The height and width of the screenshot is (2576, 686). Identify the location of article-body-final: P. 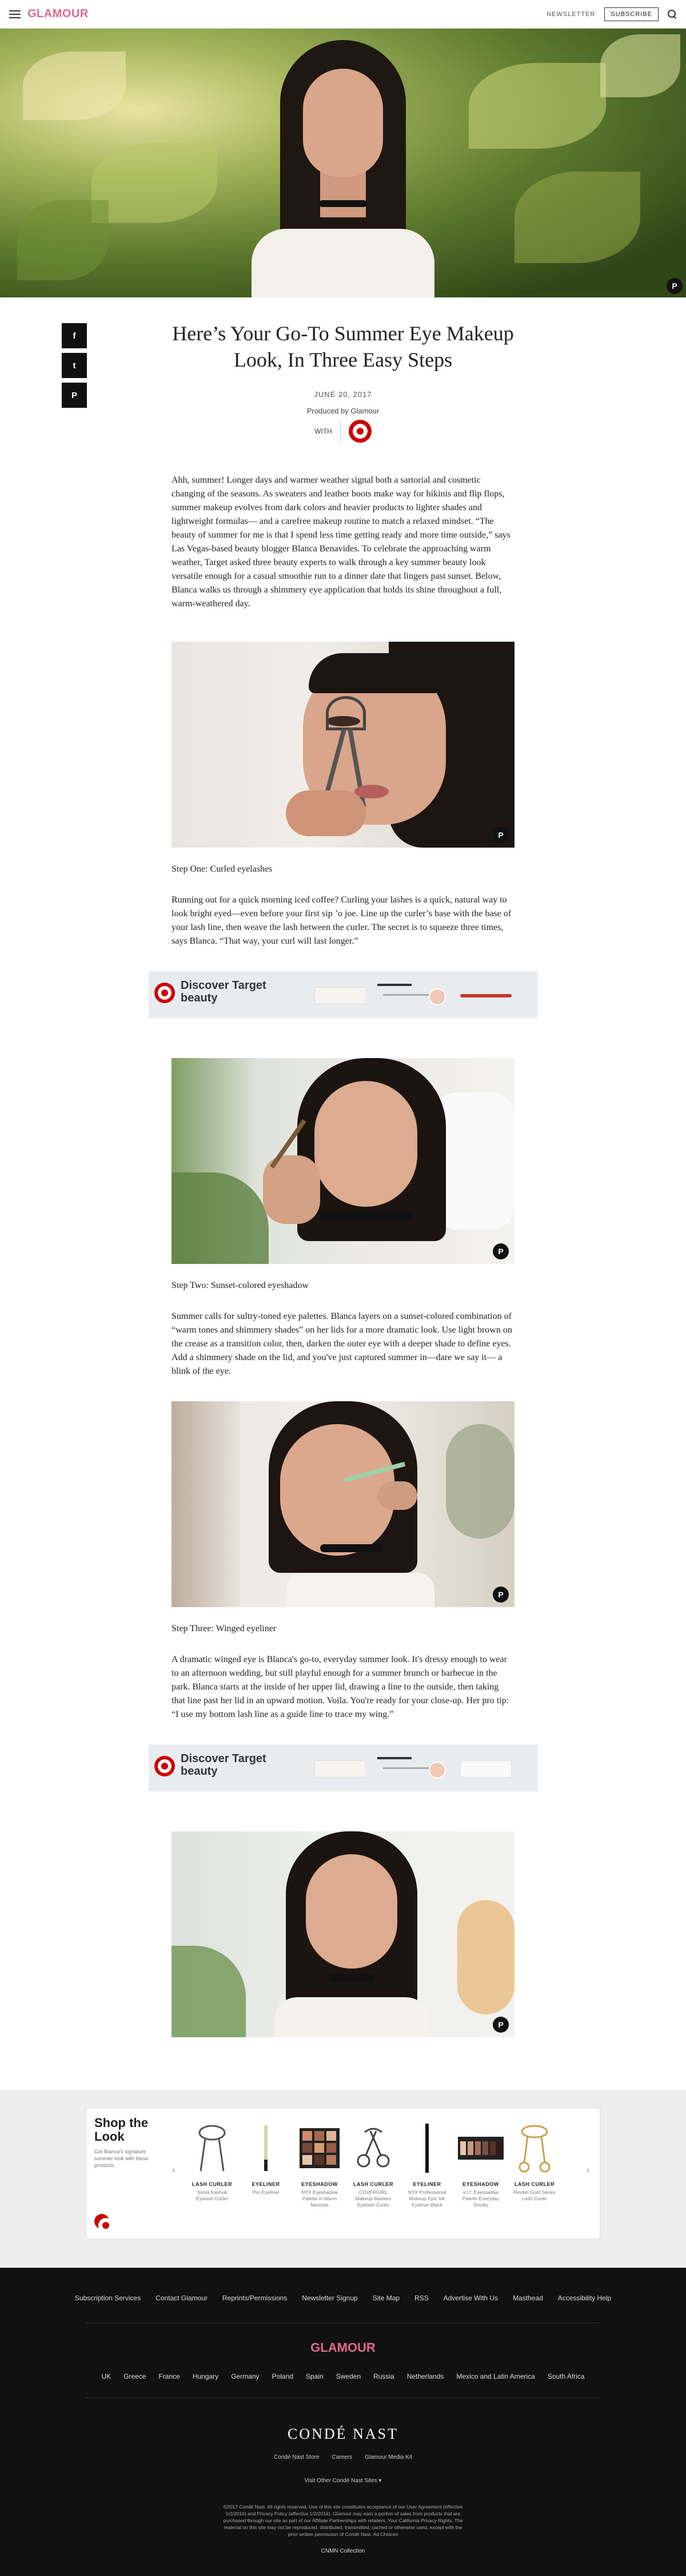
(343, 1934).